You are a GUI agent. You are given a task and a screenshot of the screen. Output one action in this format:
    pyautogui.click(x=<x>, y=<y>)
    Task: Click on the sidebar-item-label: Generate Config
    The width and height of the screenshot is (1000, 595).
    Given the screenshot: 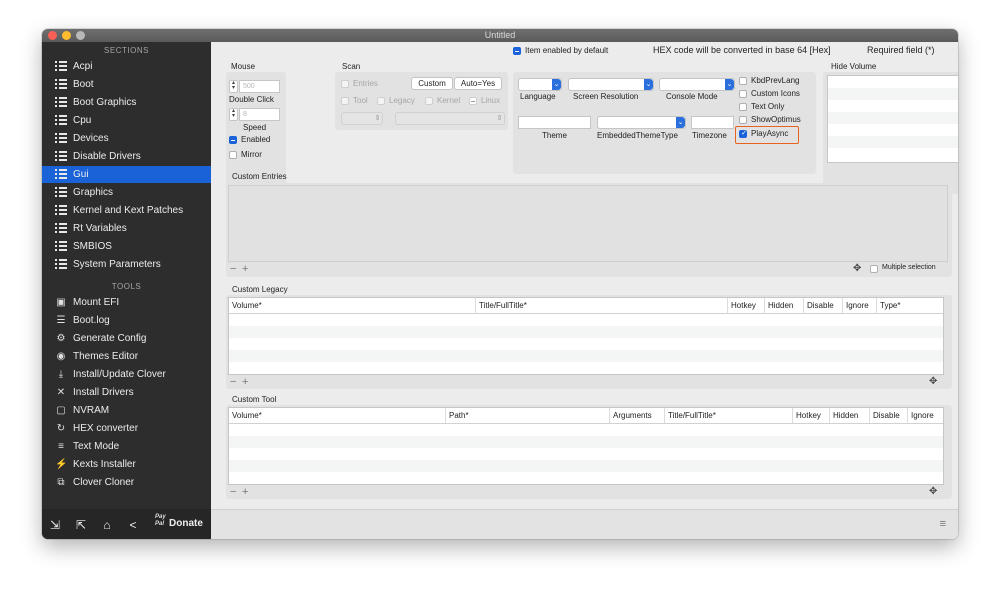 What is the action you would take?
    pyautogui.click(x=110, y=338)
    